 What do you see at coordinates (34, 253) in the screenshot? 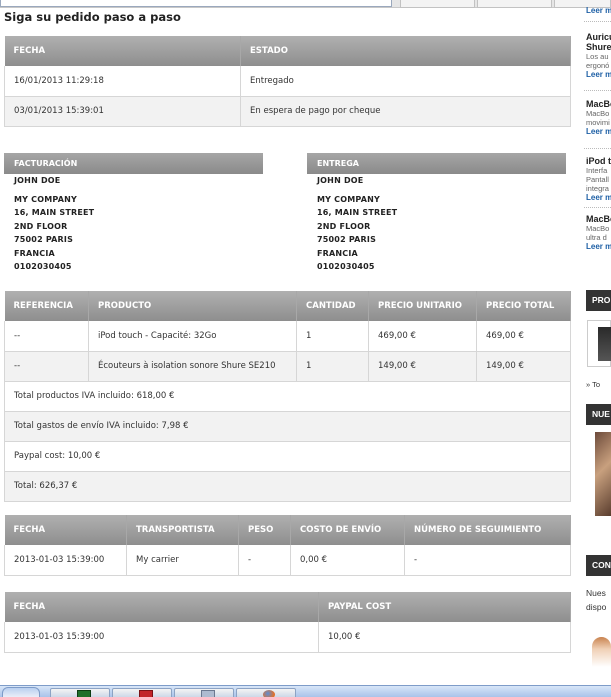
I see `address-line: FRANCIA` at bounding box center [34, 253].